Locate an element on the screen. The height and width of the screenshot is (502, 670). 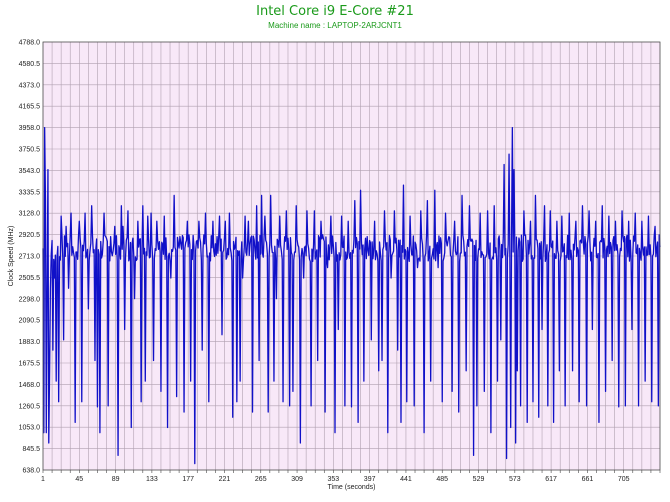
y-tick-label: 2920.5 is located at coordinates (30, 235).